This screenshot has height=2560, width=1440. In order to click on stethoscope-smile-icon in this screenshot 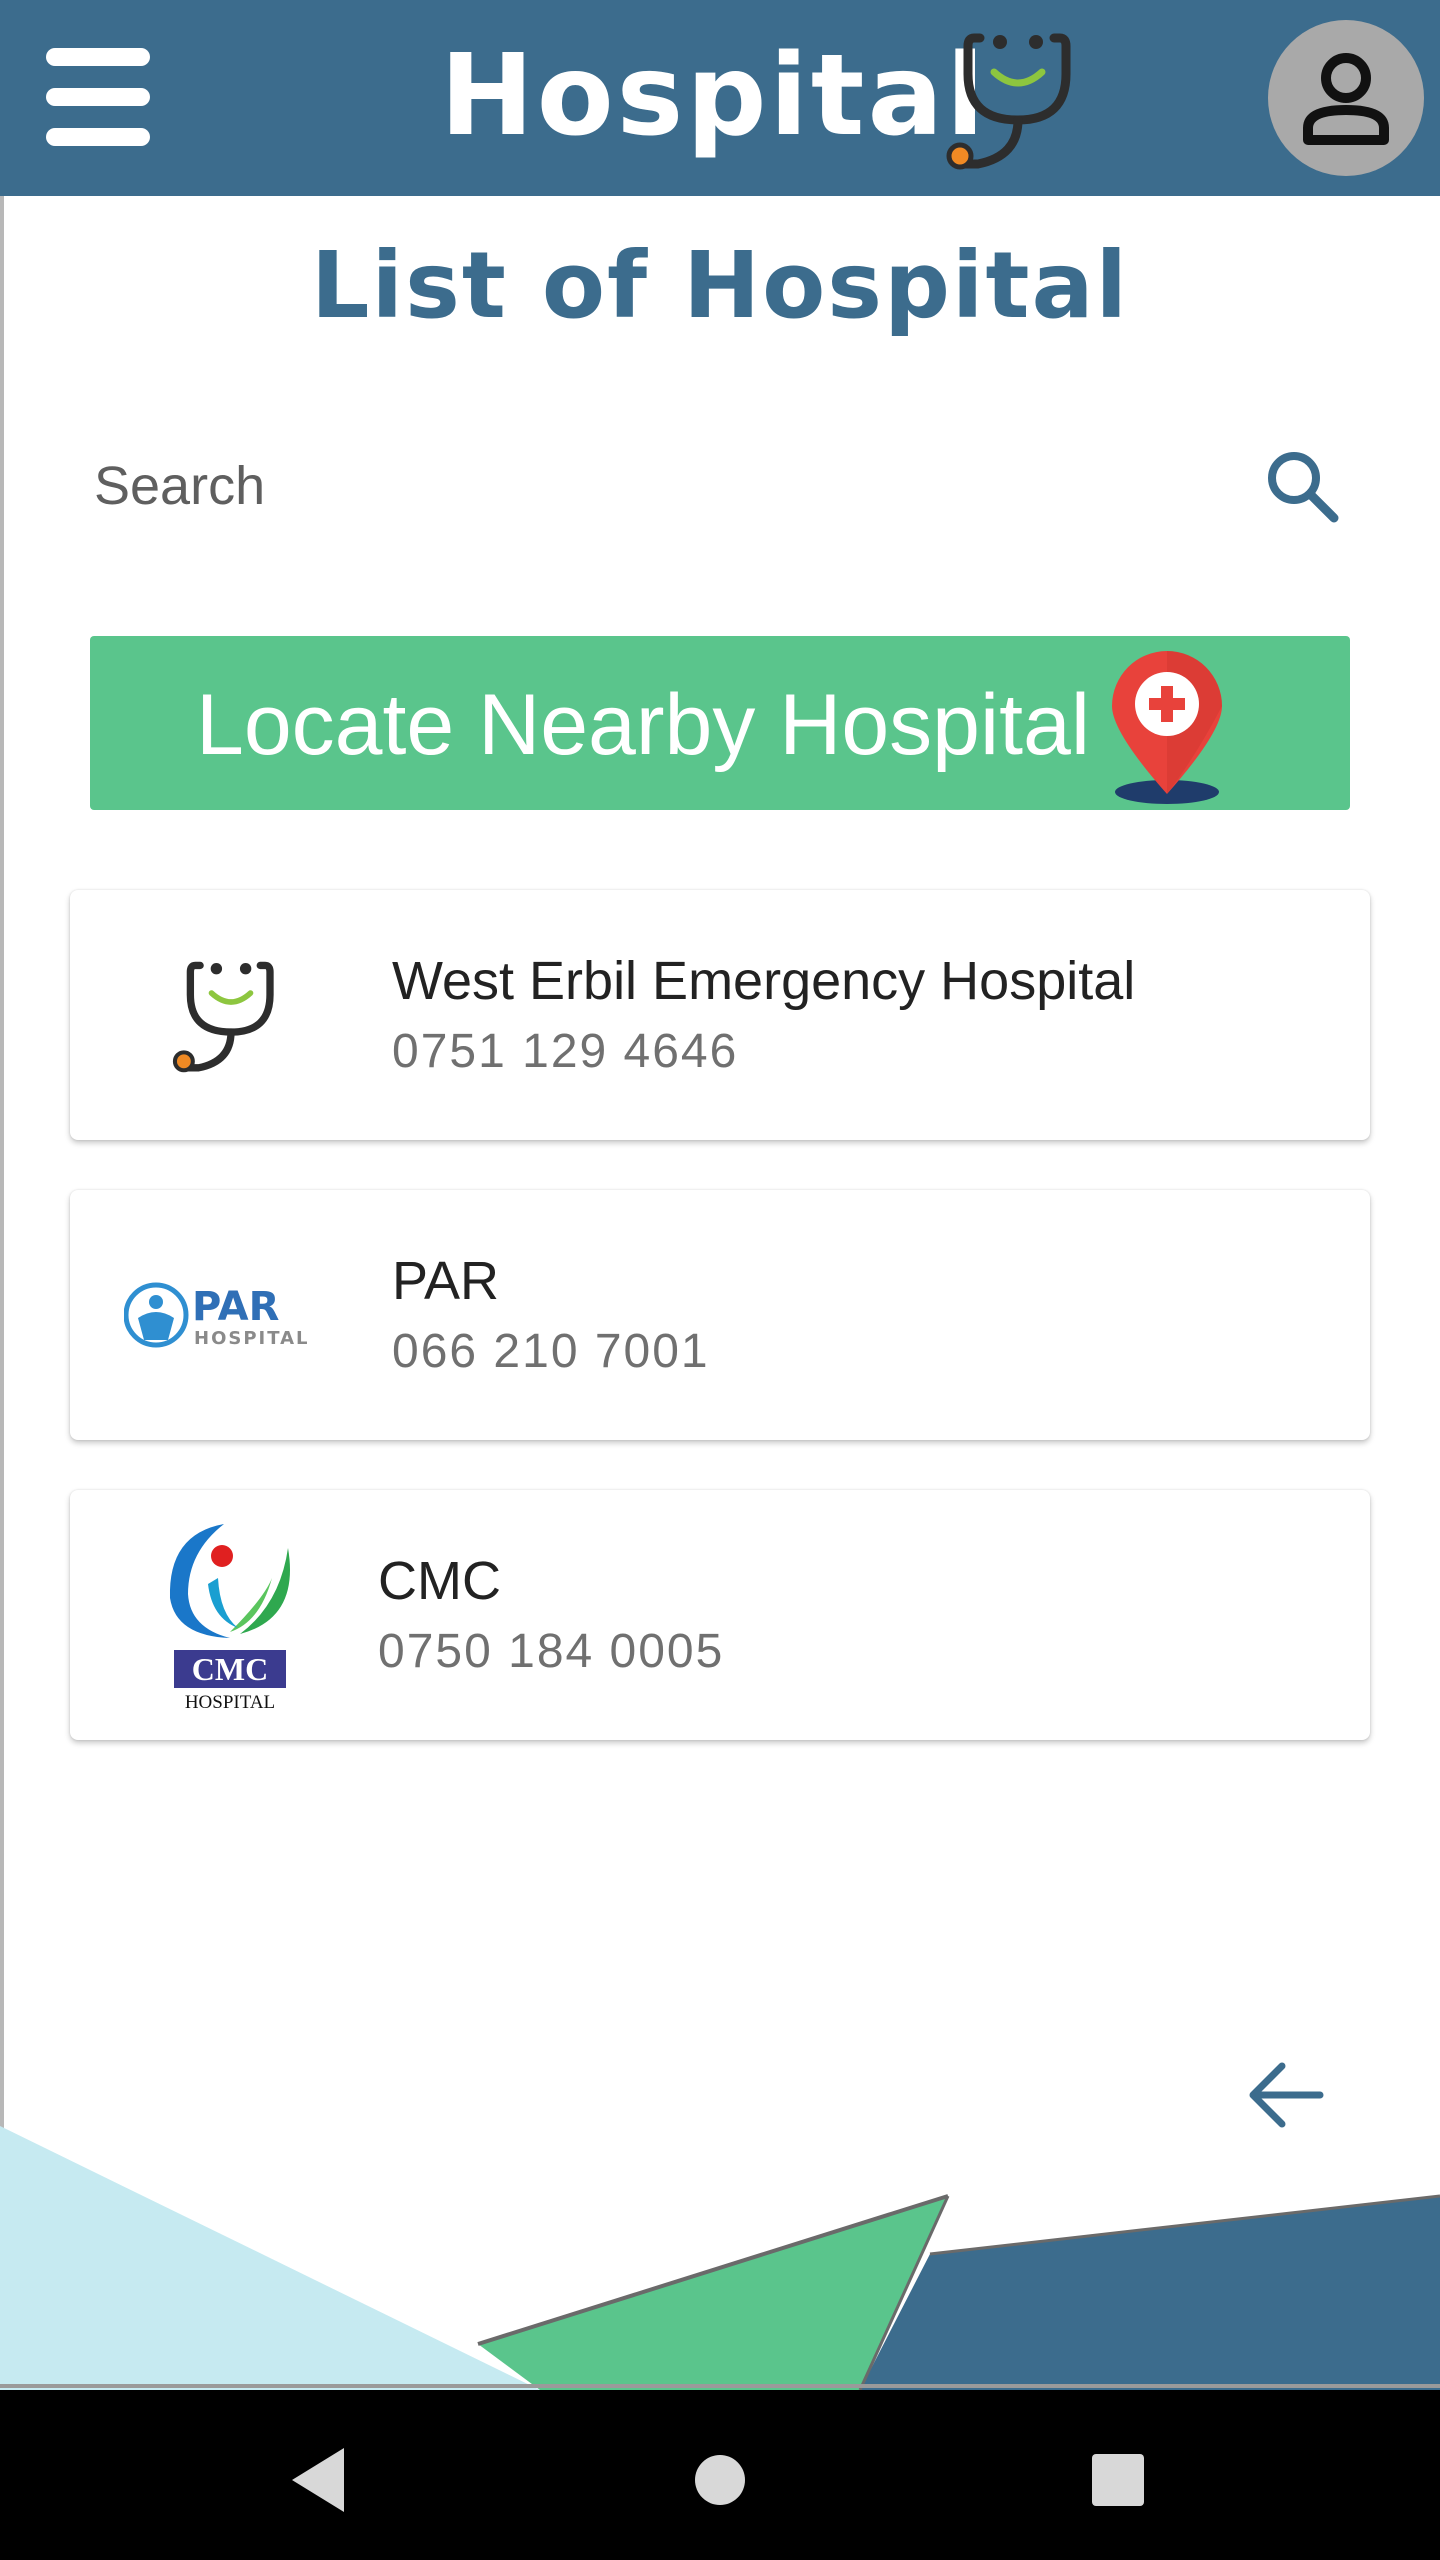, I will do `click(1008, 101)`.